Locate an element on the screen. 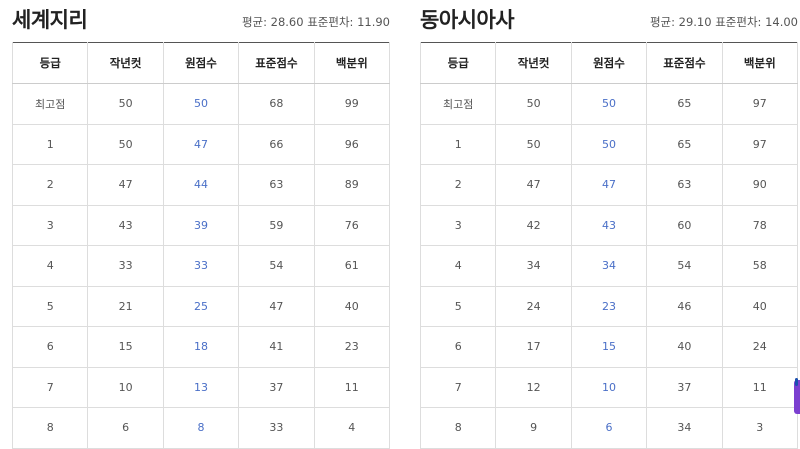  cell-standard-score: 60 is located at coordinates (684, 225).